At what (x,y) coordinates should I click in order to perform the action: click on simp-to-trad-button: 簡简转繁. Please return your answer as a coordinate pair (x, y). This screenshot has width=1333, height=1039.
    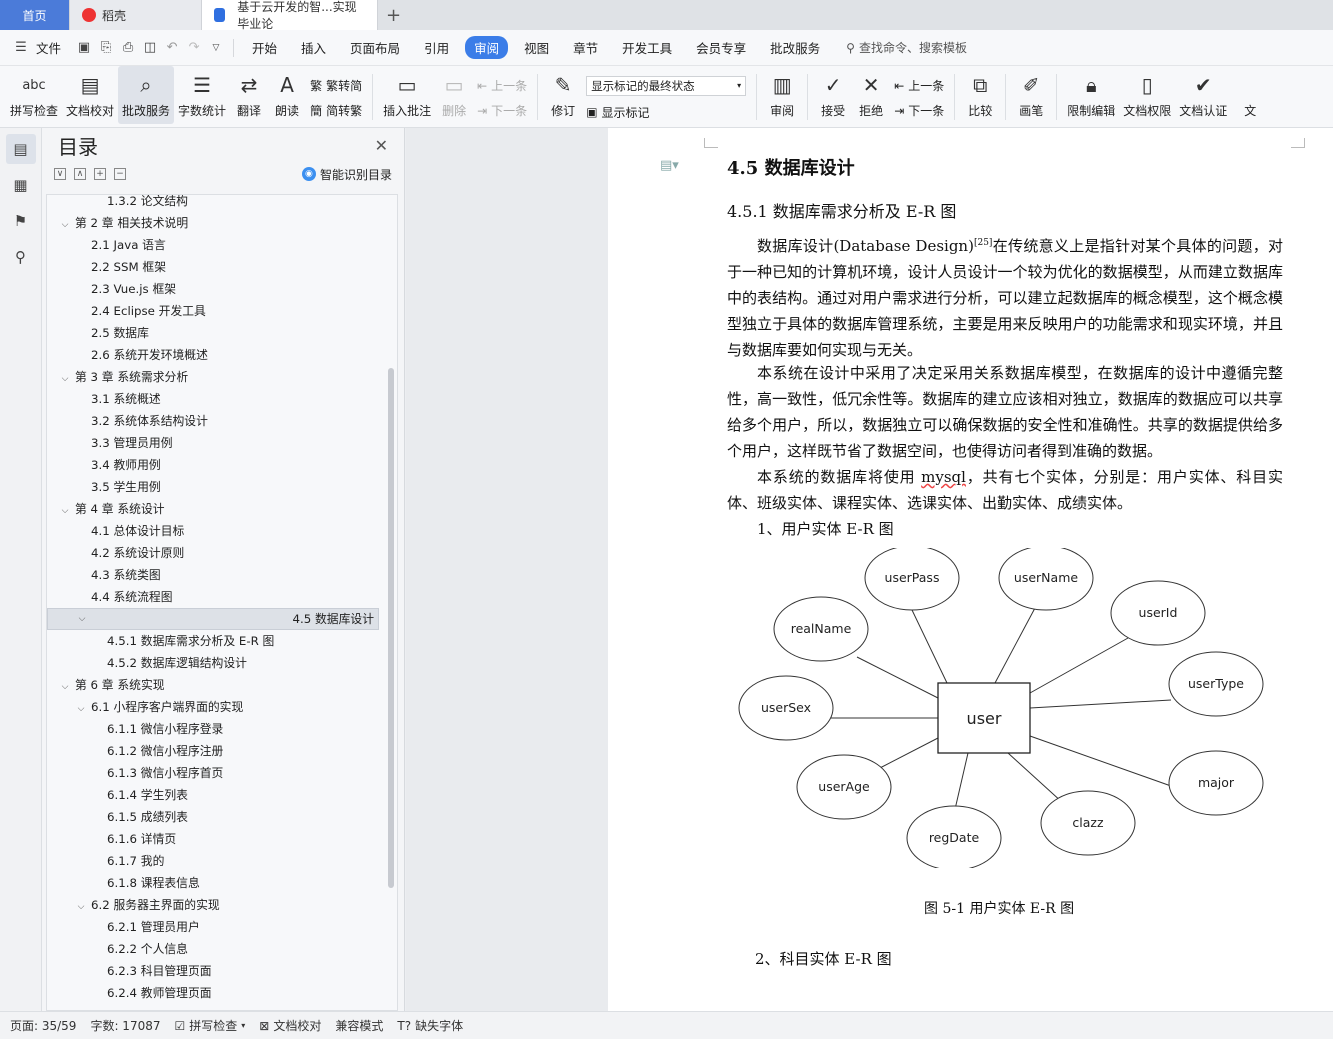
    Looking at the image, I should click on (336, 110).